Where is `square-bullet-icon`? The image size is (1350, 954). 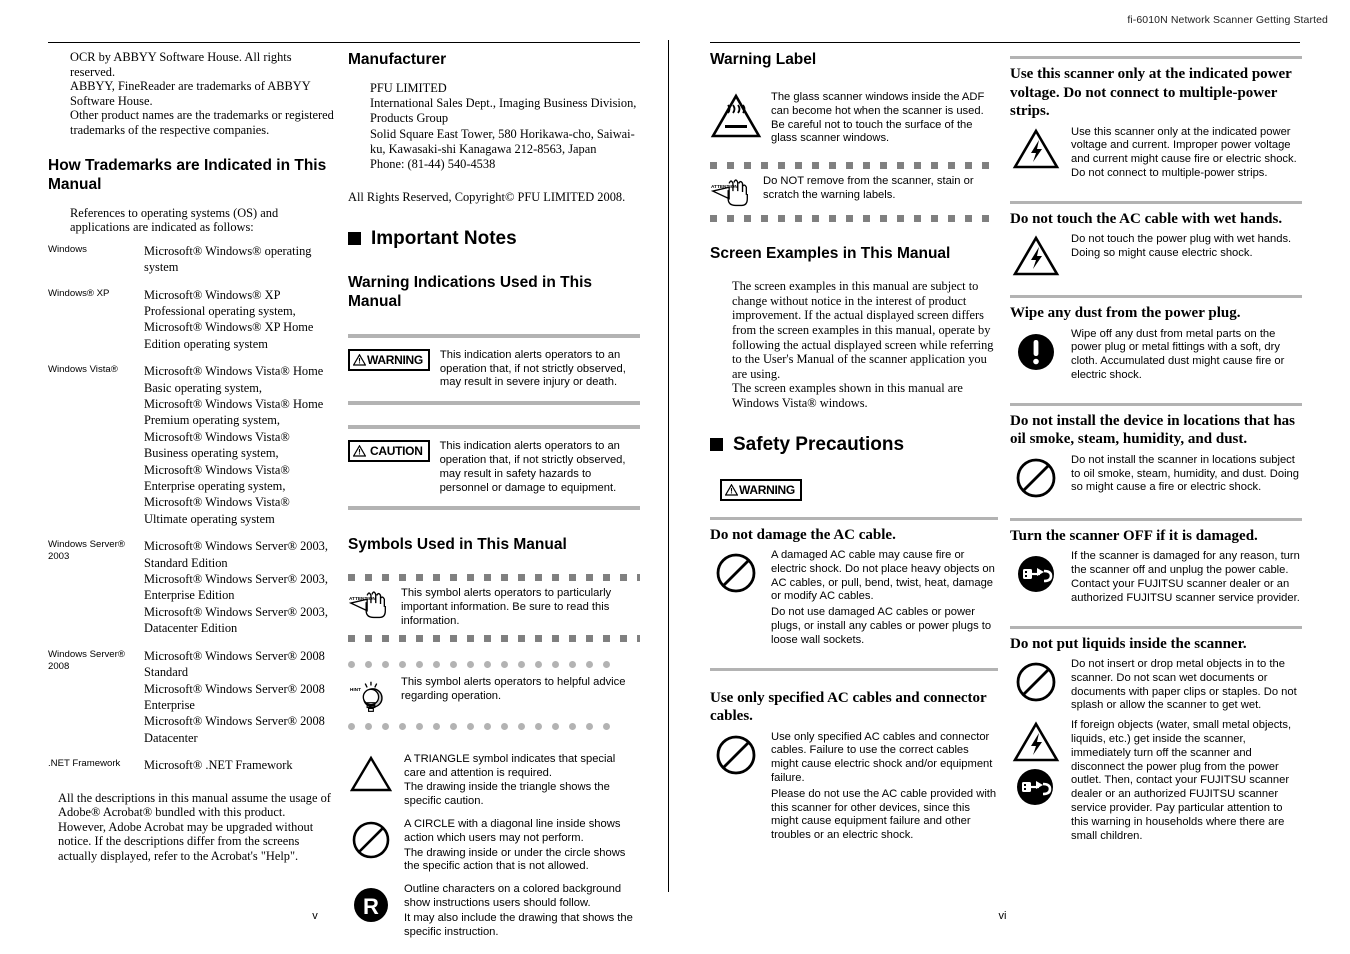
square-bullet-icon is located at coordinates (354, 239).